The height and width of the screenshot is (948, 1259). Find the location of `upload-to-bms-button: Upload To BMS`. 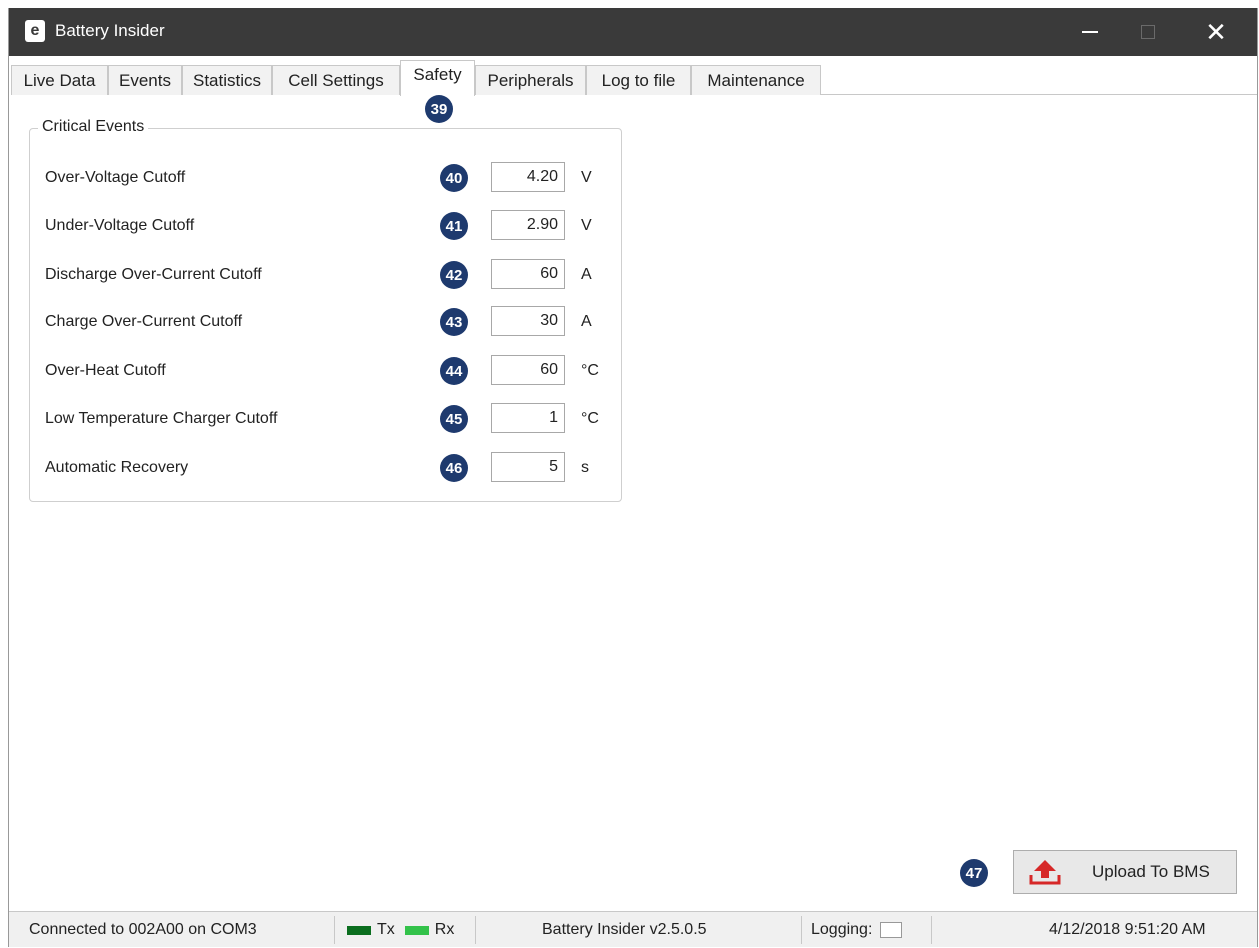

upload-to-bms-button: Upload To BMS is located at coordinates (1125, 872).